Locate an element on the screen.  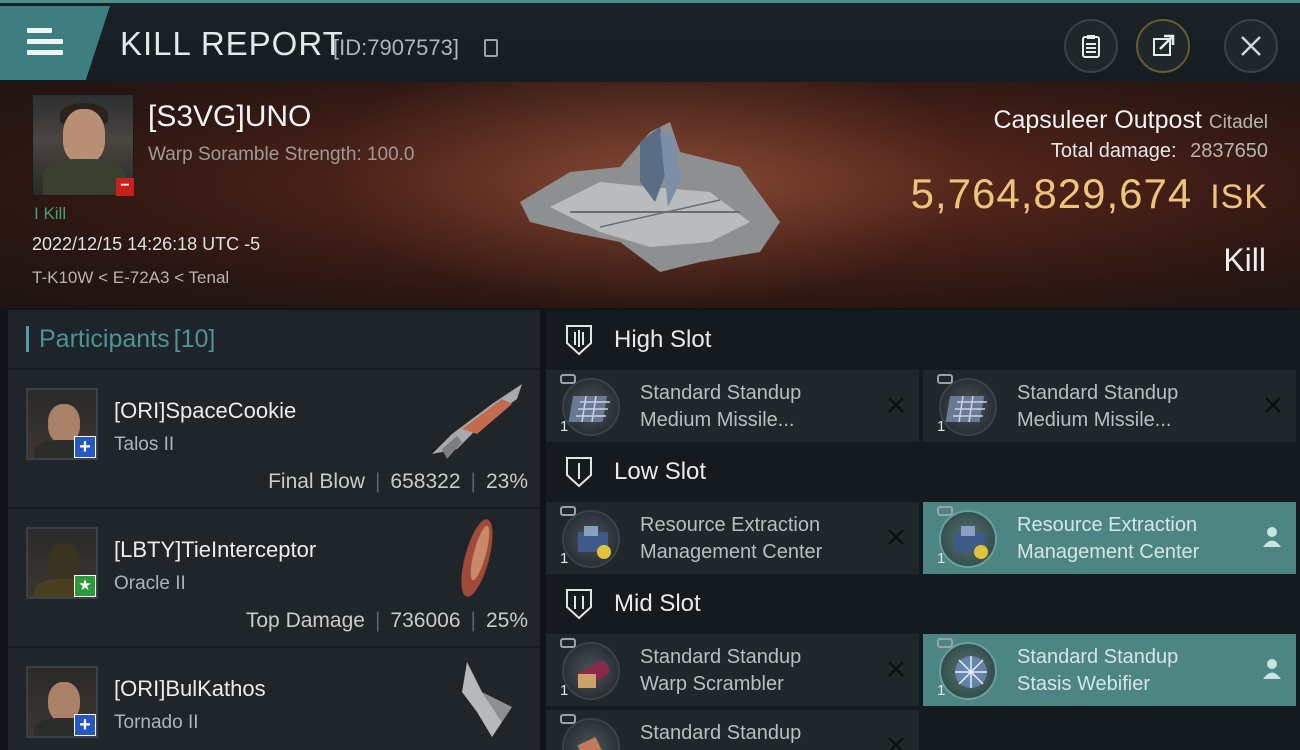
mid-slot-icon is located at coordinates (579, 604).